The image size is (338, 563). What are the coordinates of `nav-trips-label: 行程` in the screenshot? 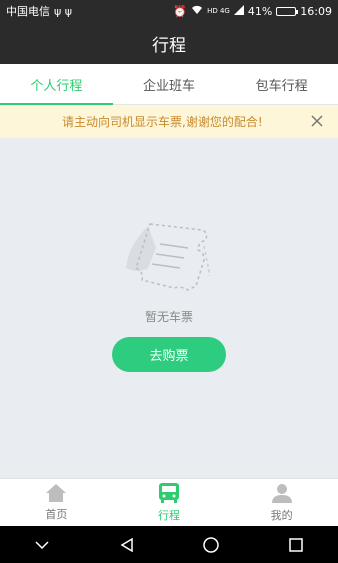 It's located at (169, 515).